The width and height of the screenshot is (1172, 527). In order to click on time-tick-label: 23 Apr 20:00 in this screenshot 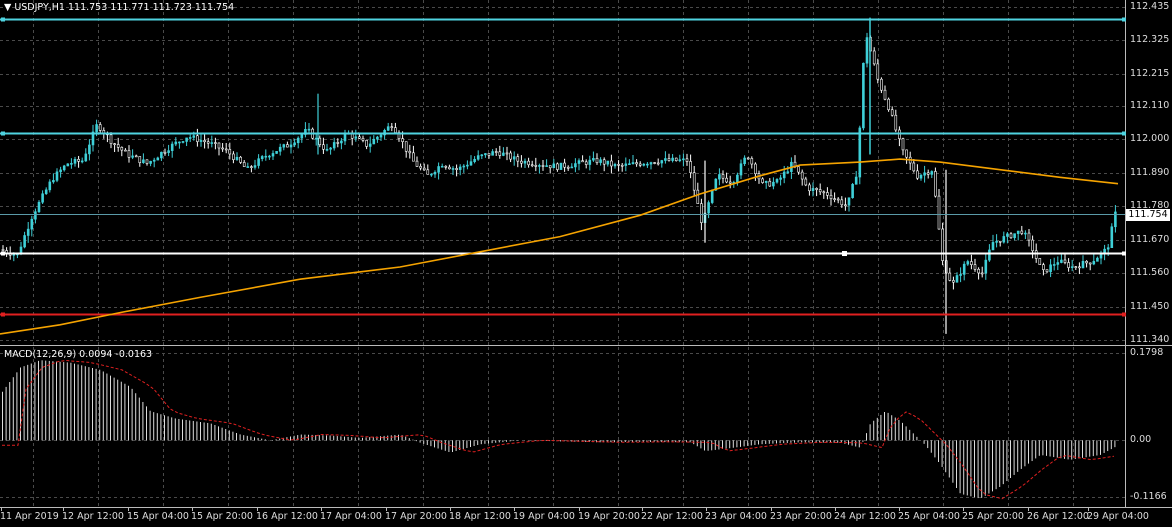, I will do `click(801, 516)`.